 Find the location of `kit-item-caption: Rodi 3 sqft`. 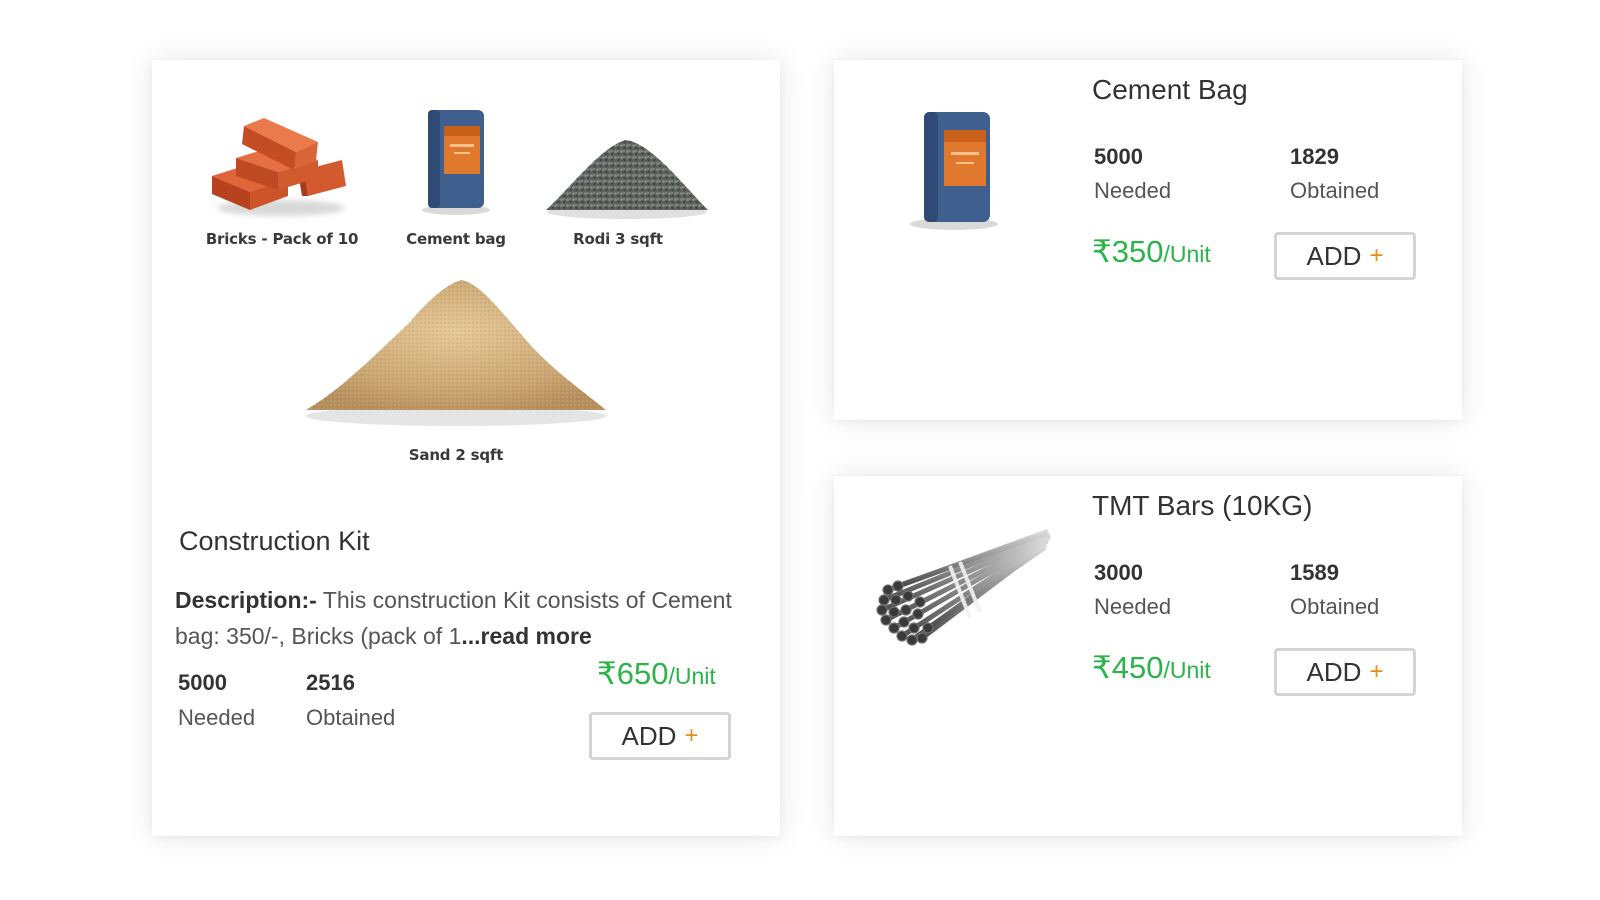

kit-item-caption: Rodi 3 sqft is located at coordinates (618, 239).